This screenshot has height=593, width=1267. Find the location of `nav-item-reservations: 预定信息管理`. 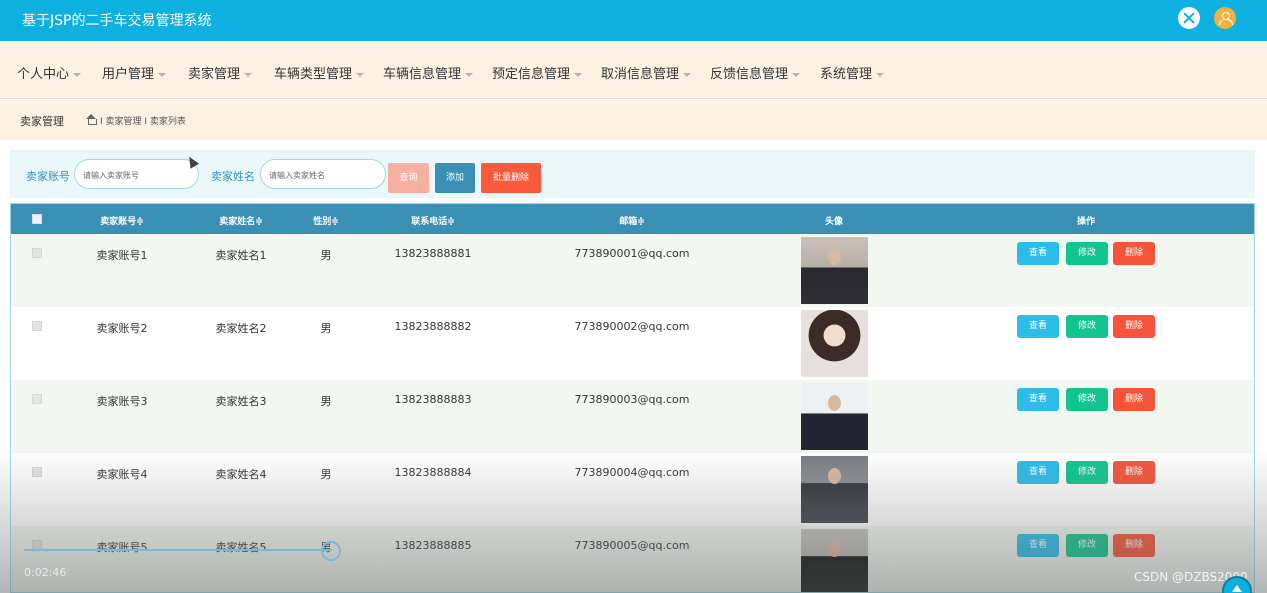

nav-item-reservations: 预定信息管理 is located at coordinates (537, 72).